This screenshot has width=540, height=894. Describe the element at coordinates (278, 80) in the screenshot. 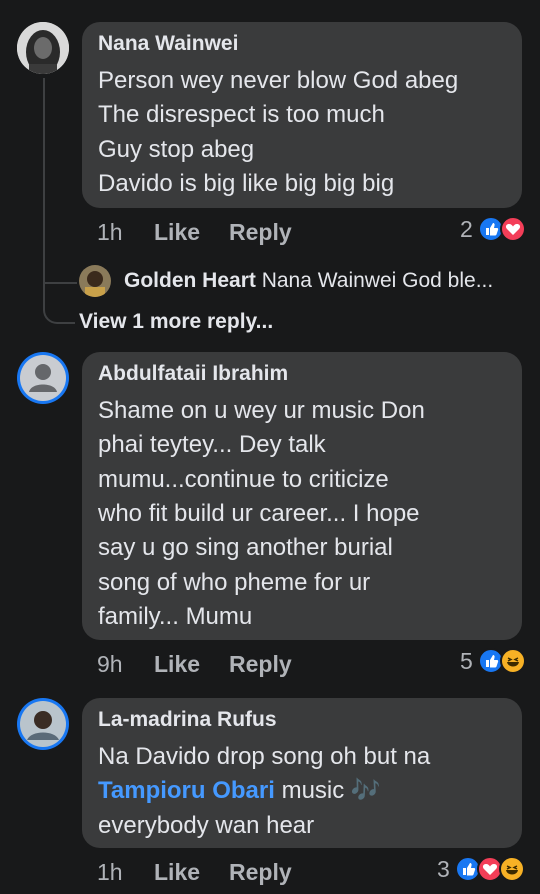

I see `comment-text-line: Person wey never blow God abeg` at that location.